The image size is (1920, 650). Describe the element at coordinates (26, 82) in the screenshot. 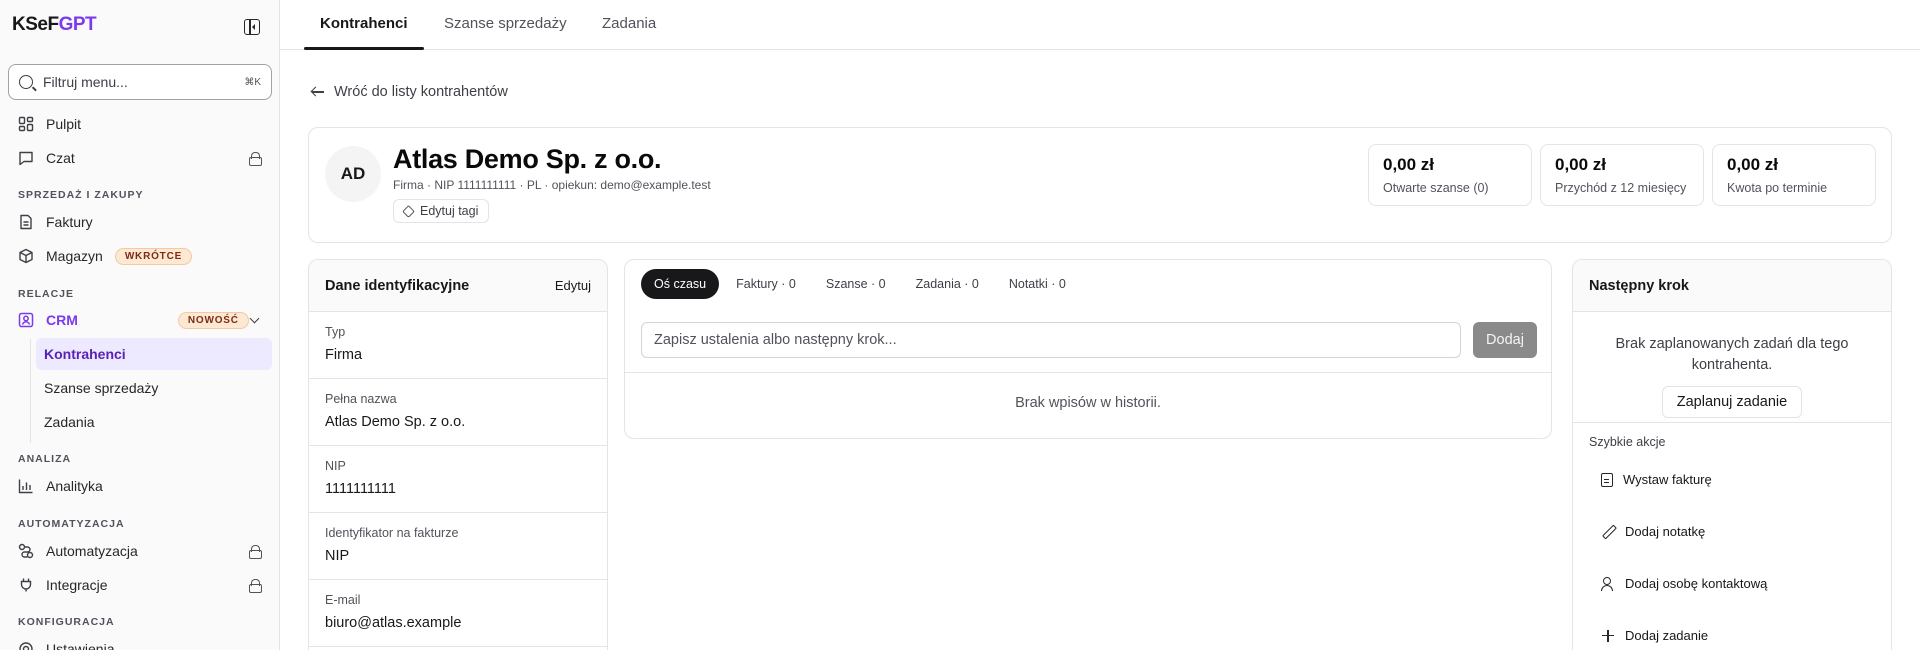

I see `search-icon` at that location.